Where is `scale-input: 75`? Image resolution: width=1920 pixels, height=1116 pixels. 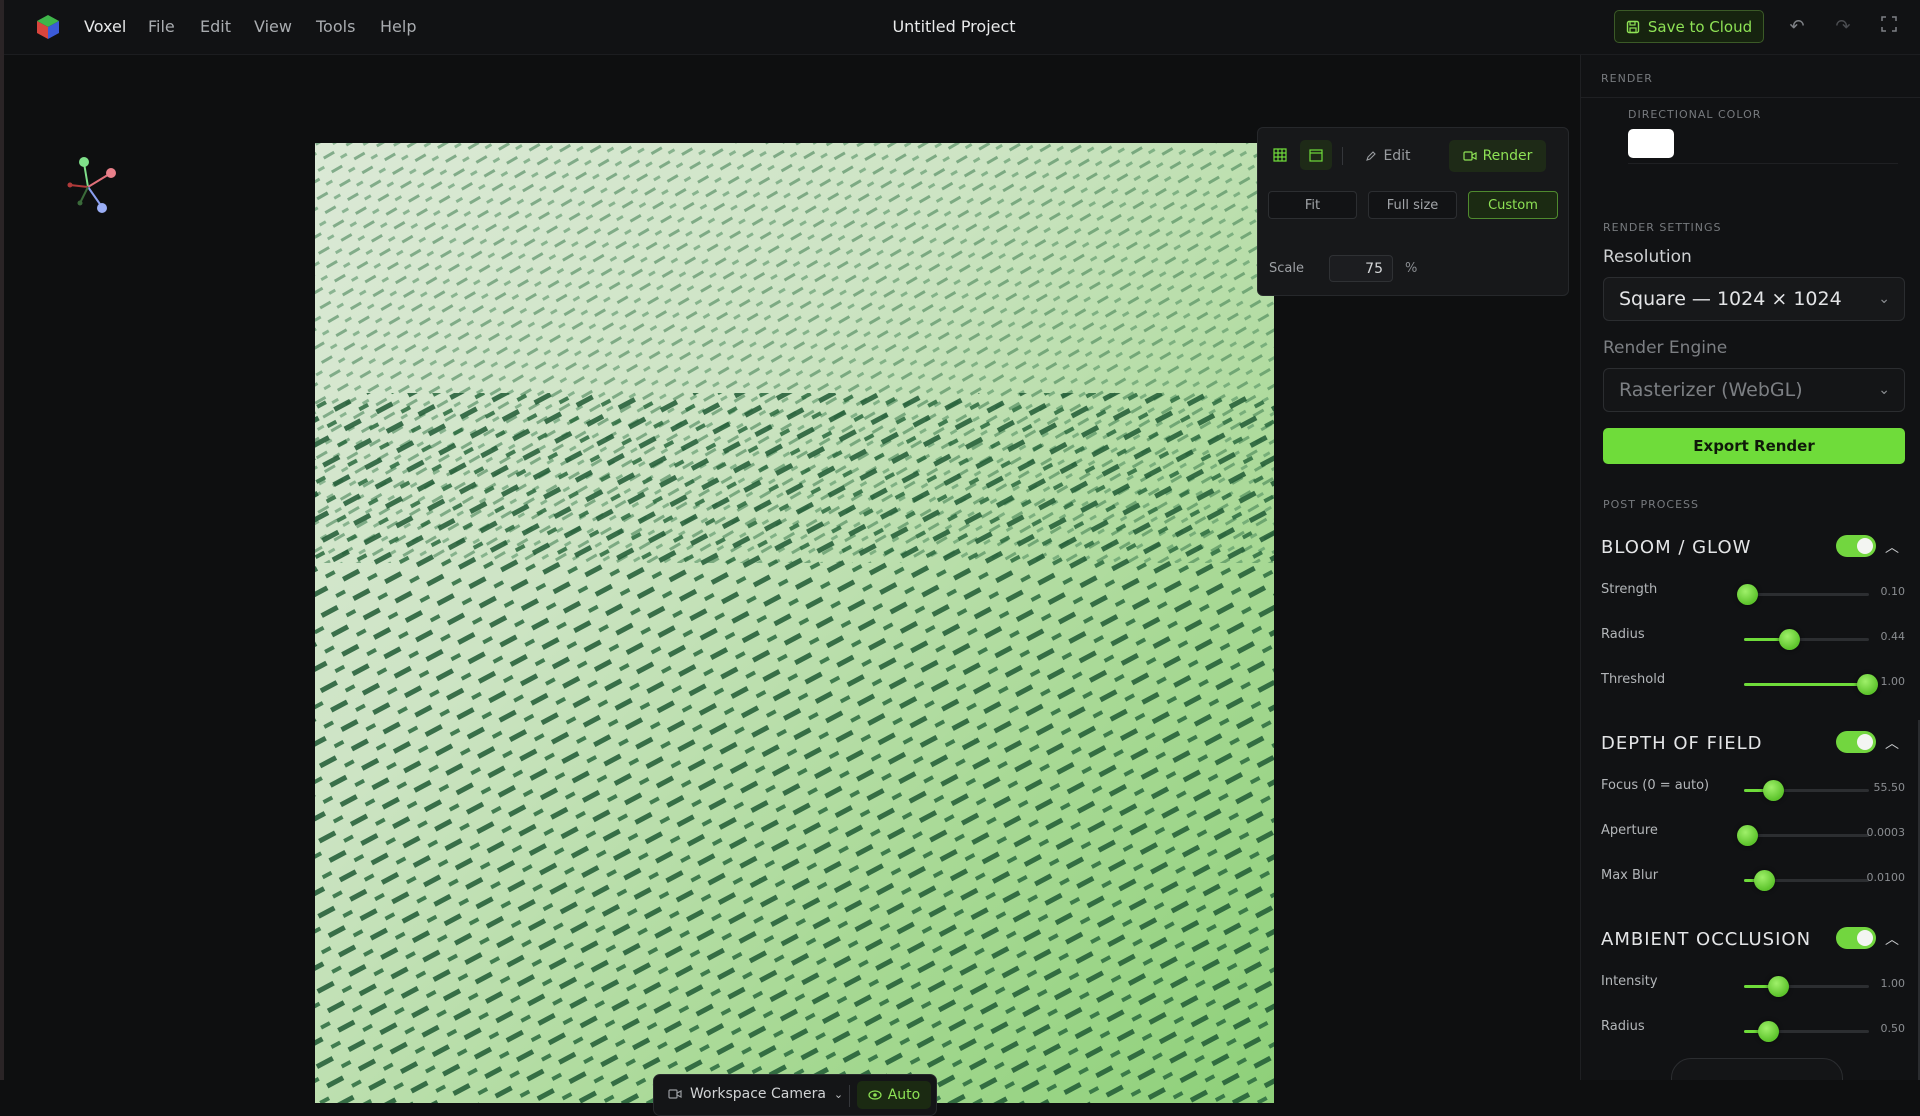
scale-input: 75 is located at coordinates (1361, 268).